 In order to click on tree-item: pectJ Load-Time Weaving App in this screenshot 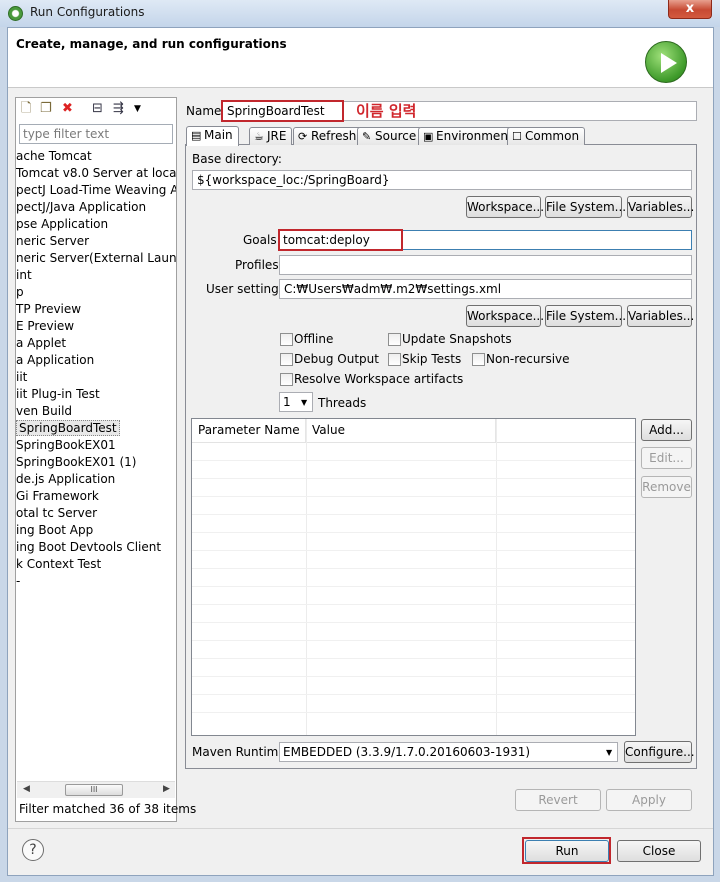, I will do `click(96, 190)`.